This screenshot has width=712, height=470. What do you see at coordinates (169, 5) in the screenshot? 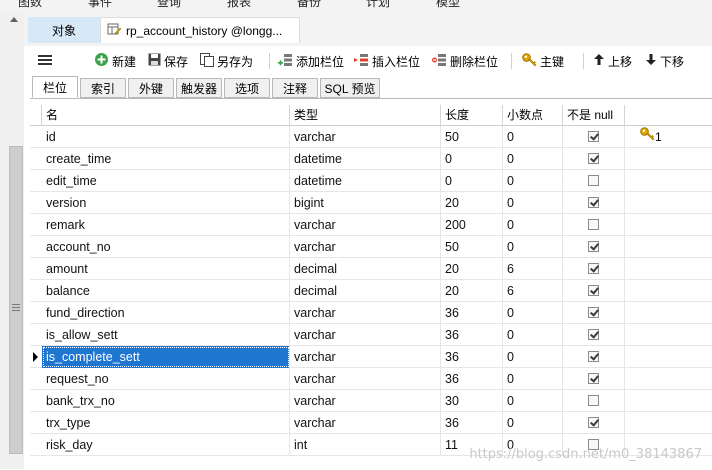
I see `menu-item: 查询` at bounding box center [169, 5].